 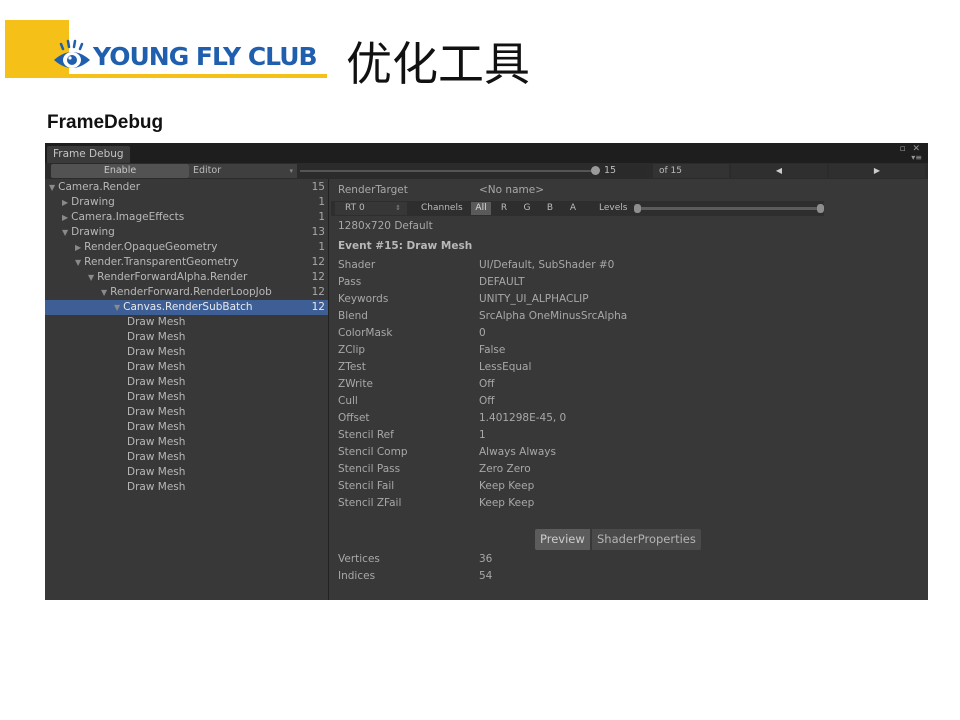 What do you see at coordinates (916, 157) in the screenshot?
I see `window-menu-icon: ▾≡` at bounding box center [916, 157].